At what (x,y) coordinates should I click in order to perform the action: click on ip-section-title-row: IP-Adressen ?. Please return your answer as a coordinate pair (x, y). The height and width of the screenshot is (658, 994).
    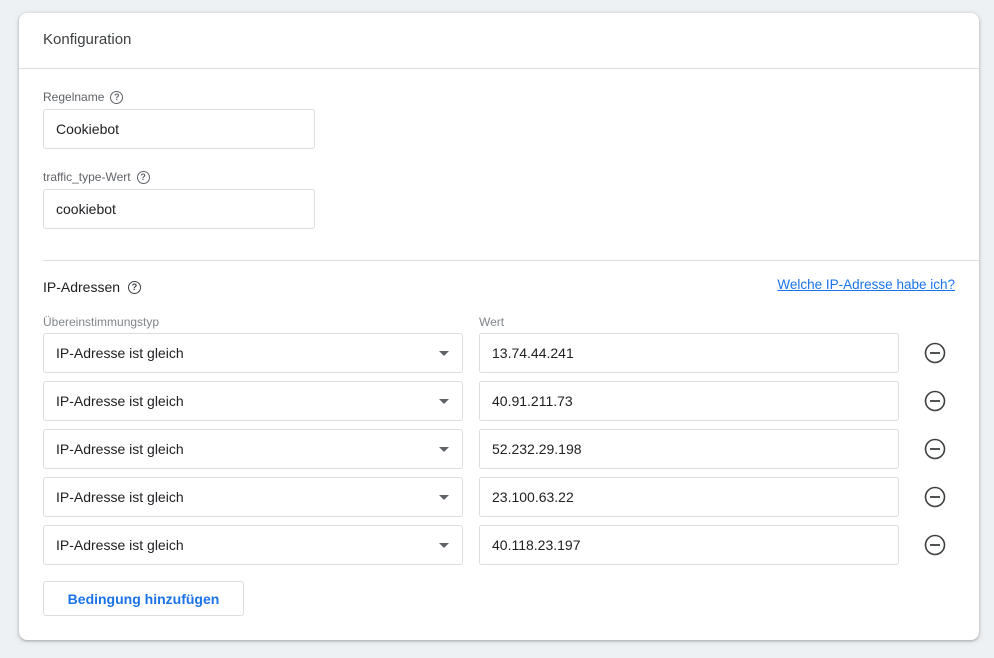
    Looking at the image, I should click on (92, 287).